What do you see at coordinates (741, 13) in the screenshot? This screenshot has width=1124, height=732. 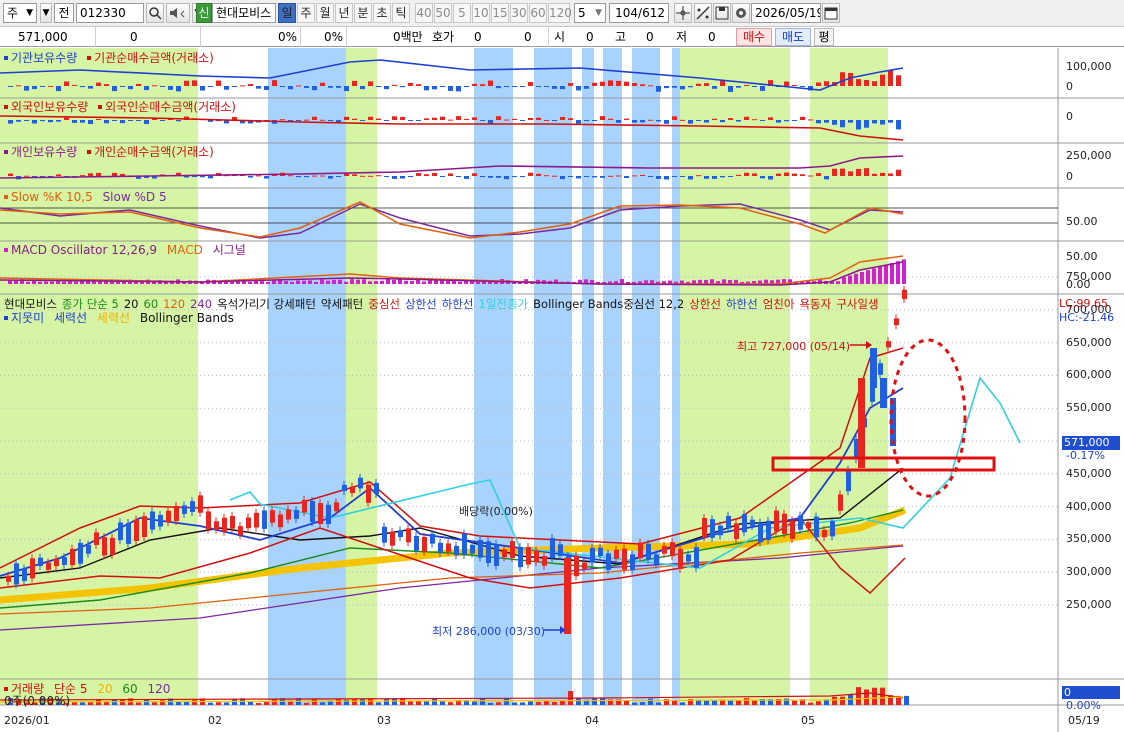 I see `gear-icon` at bounding box center [741, 13].